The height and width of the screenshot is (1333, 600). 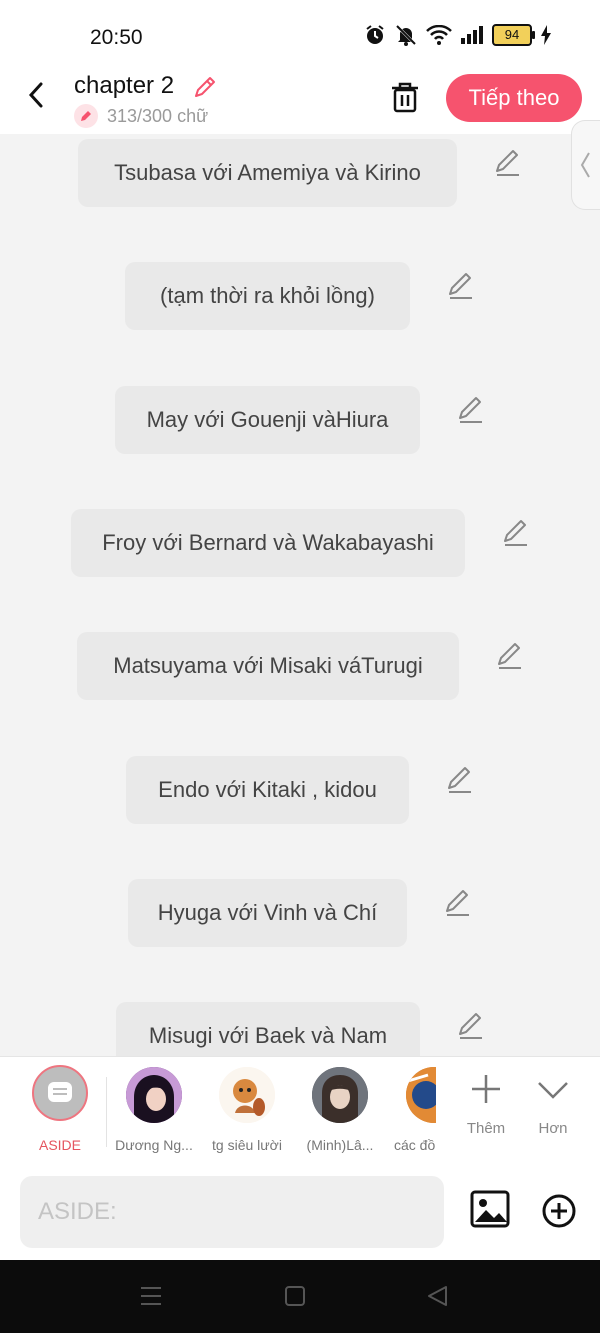 I want to click on header: chapter 2 313/300 chữ Tiếp theo, so click(x=300, y=101).